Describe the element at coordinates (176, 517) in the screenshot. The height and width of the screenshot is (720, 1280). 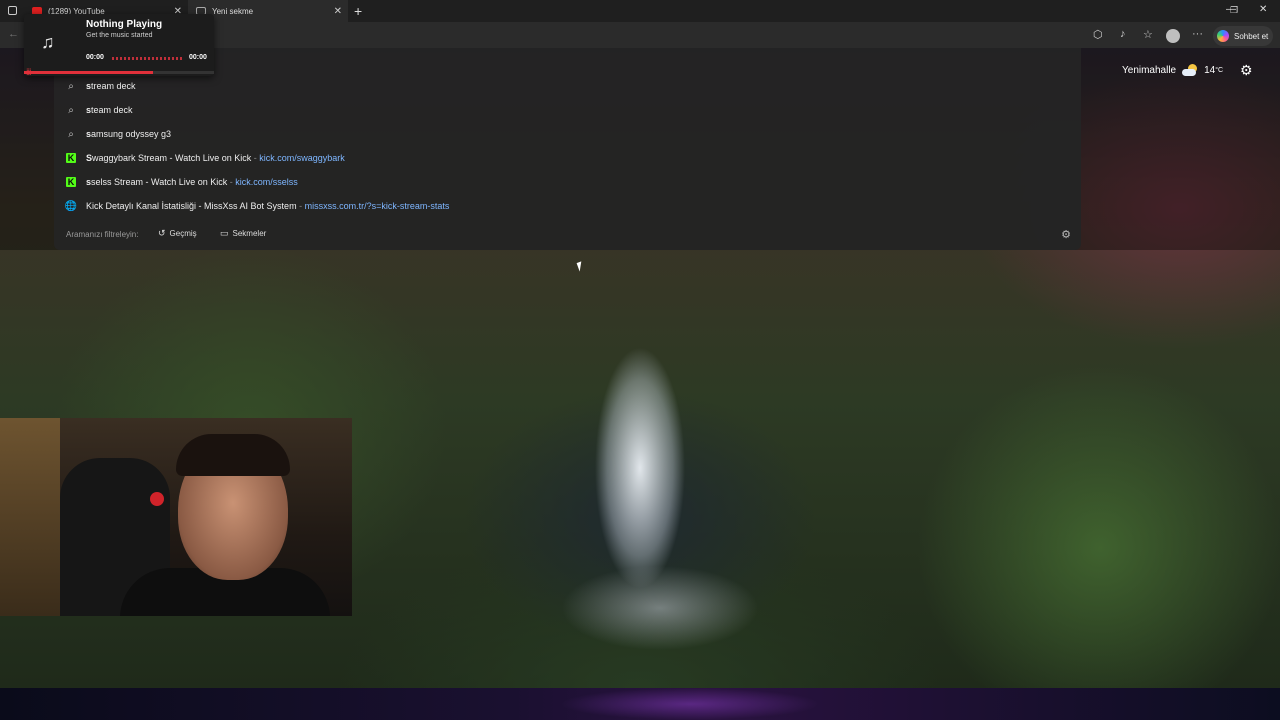
I see `webcam-overlay` at that location.